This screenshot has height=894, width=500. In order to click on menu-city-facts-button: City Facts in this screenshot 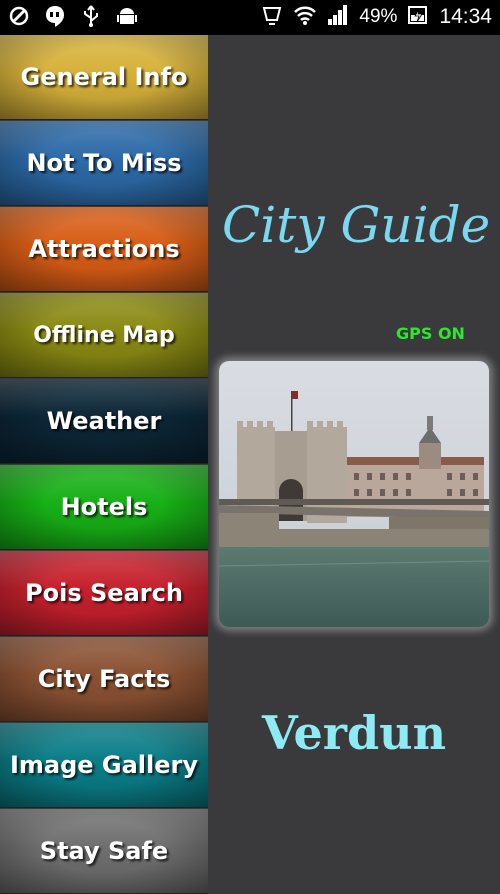, I will do `click(104, 679)`.